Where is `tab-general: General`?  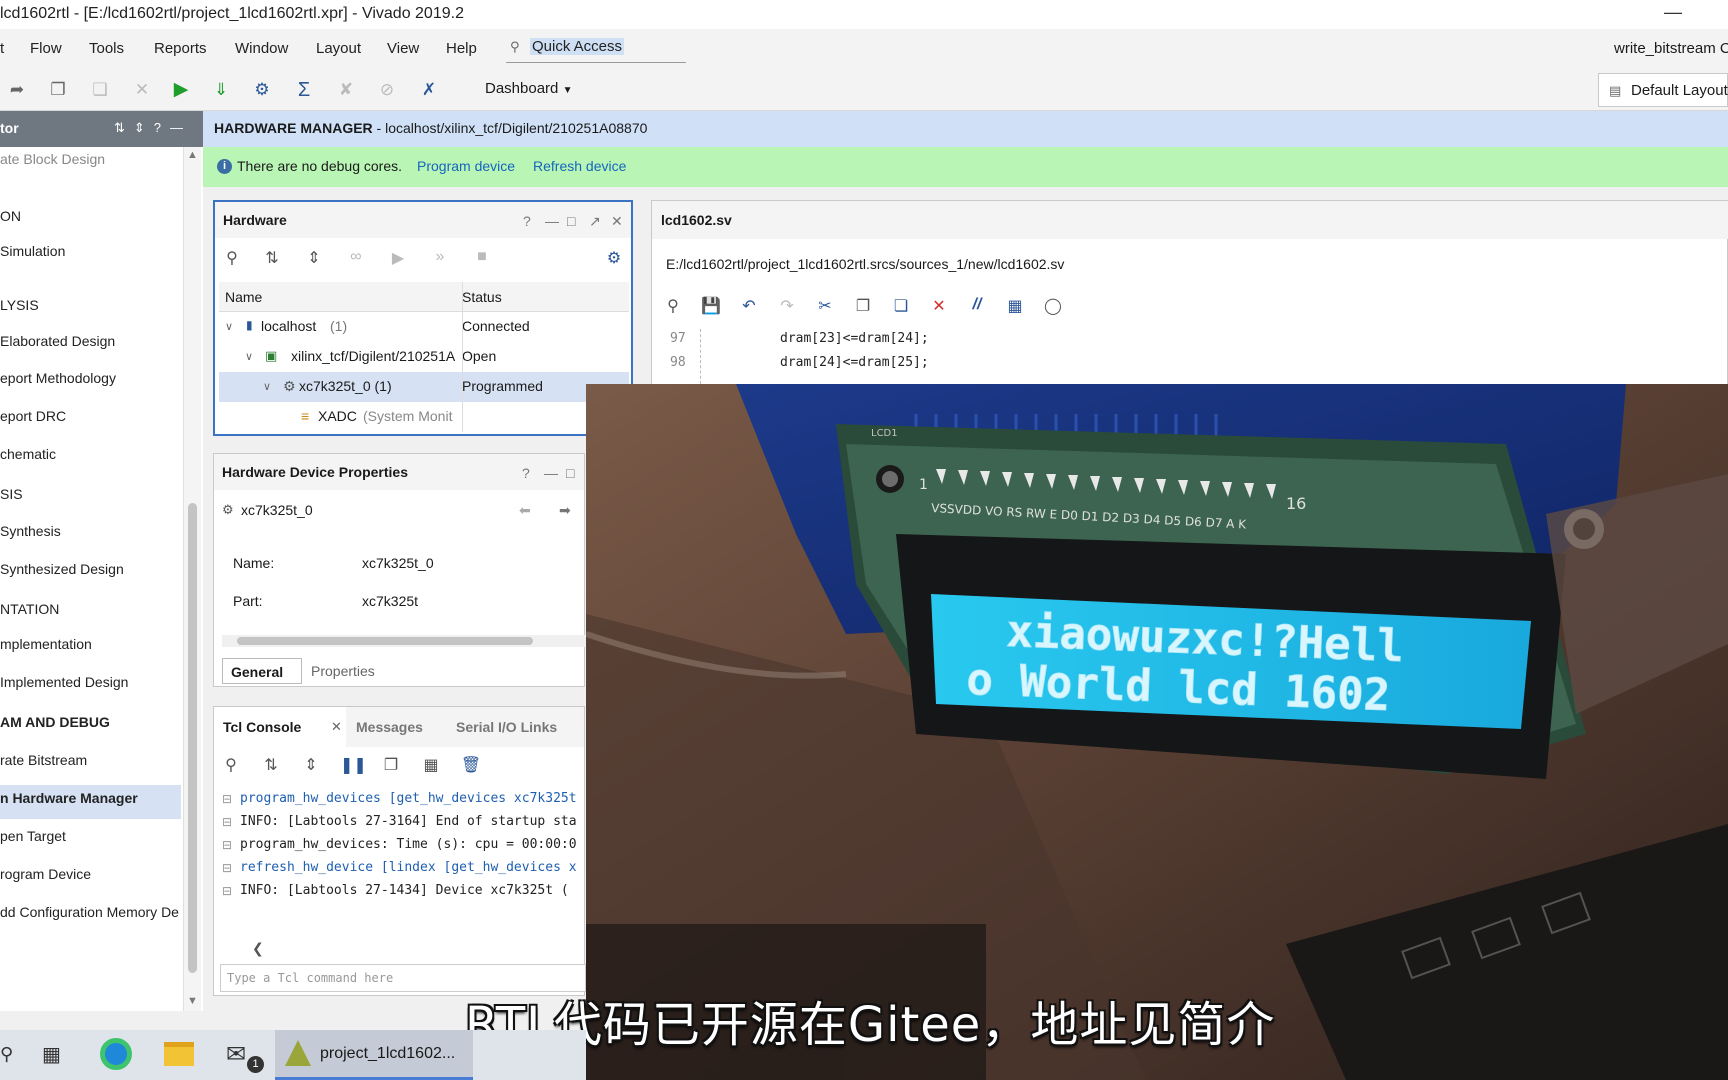
tab-general: General is located at coordinates (262, 671).